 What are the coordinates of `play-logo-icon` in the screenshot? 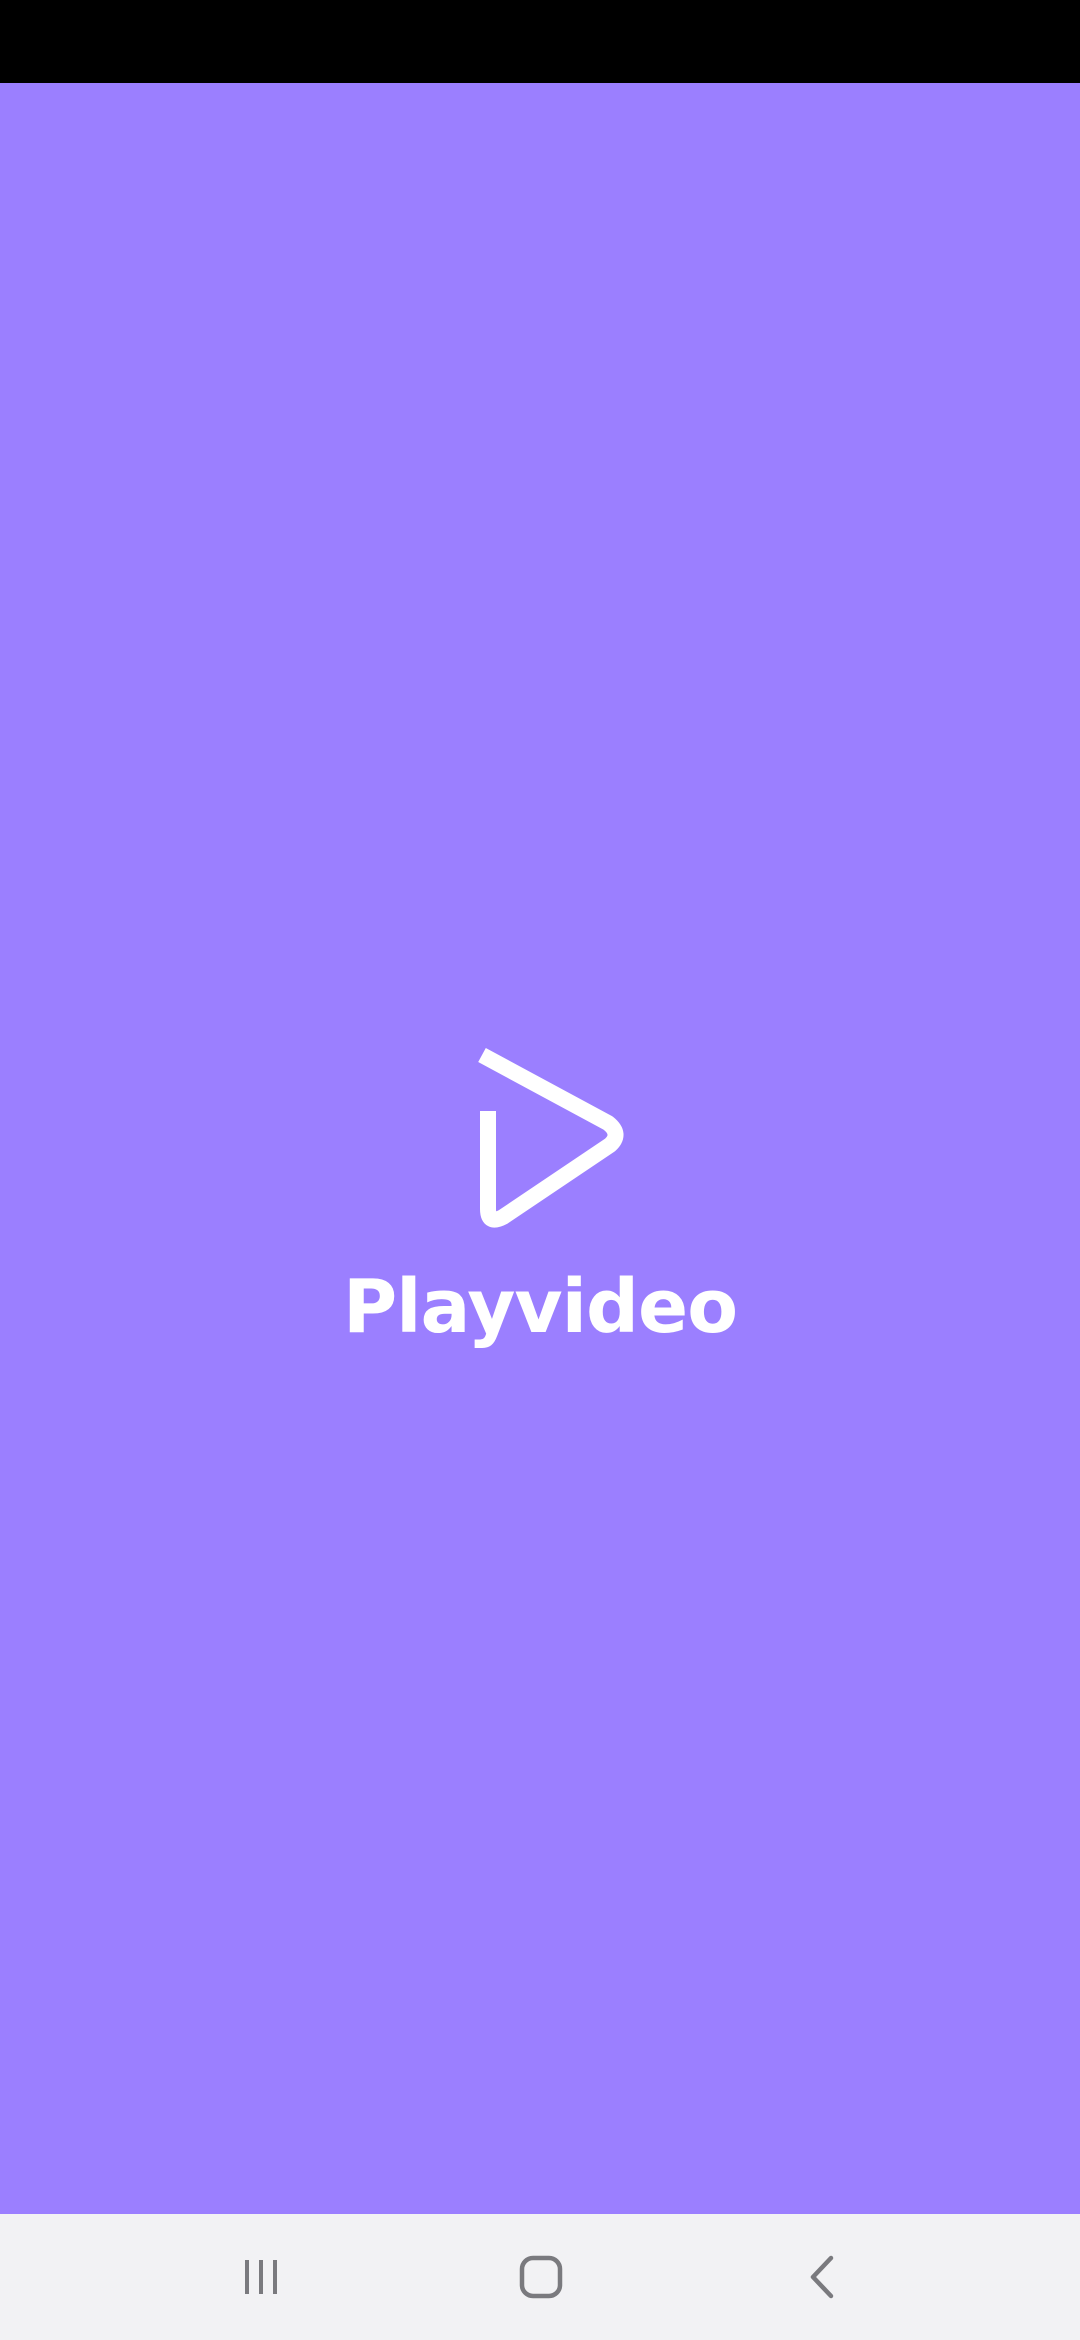 It's located at (551, 1137).